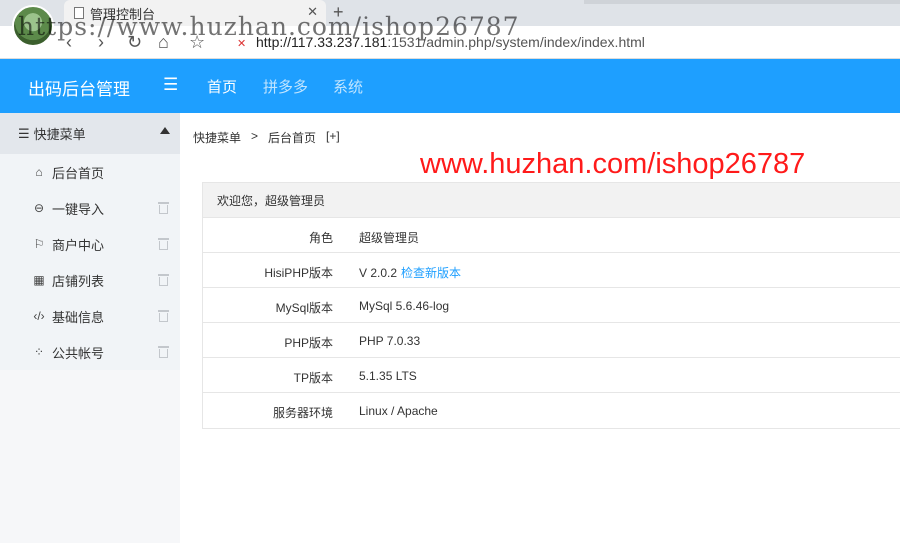  I want to click on info-row: PHP版本 PHP 7.0.33, so click(551, 340).